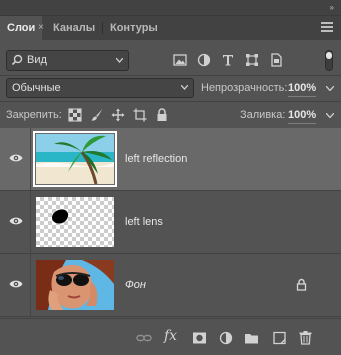 This screenshot has height=355, width=341. Describe the element at coordinates (251, 338) in the screenshot. I see `new-group-icon` at that location.